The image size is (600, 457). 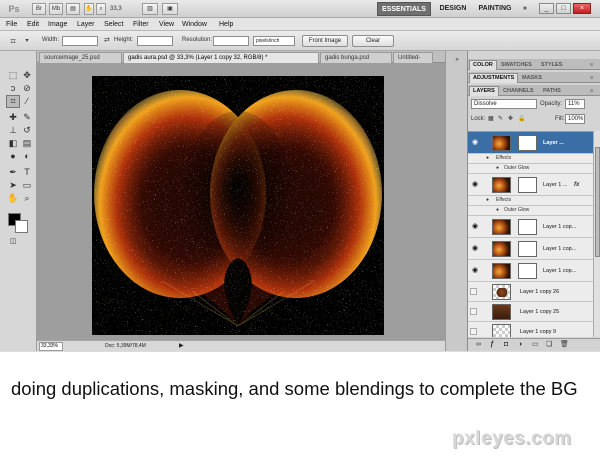 I want to click on clear-button: Clear, so click(x=373, y=41).